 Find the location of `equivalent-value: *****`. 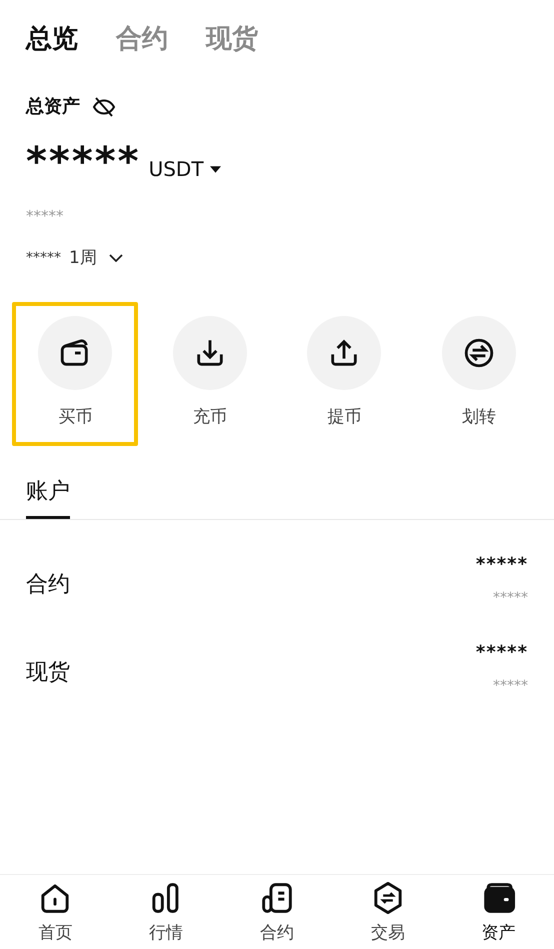

equivalent-value: ***** is located at coordinates (44, 216).